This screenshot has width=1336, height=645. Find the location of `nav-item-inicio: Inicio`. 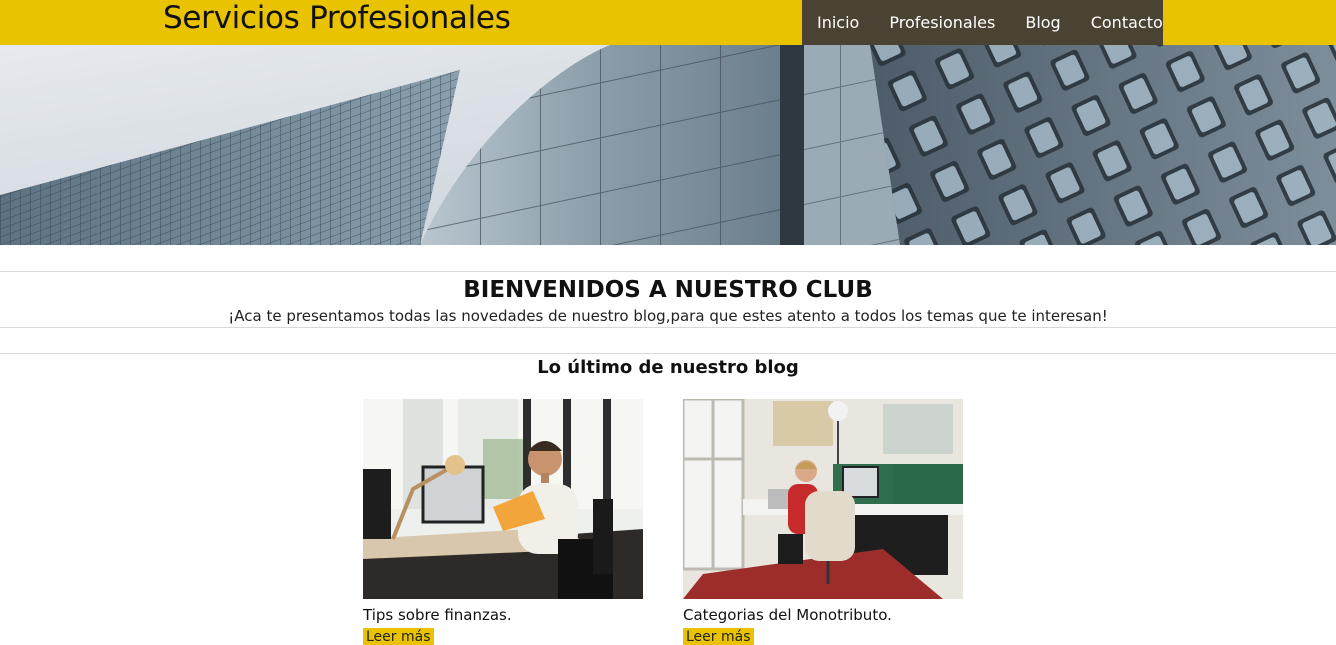

nav-item-inicio: Inicio is located at coordinates (838, 22).